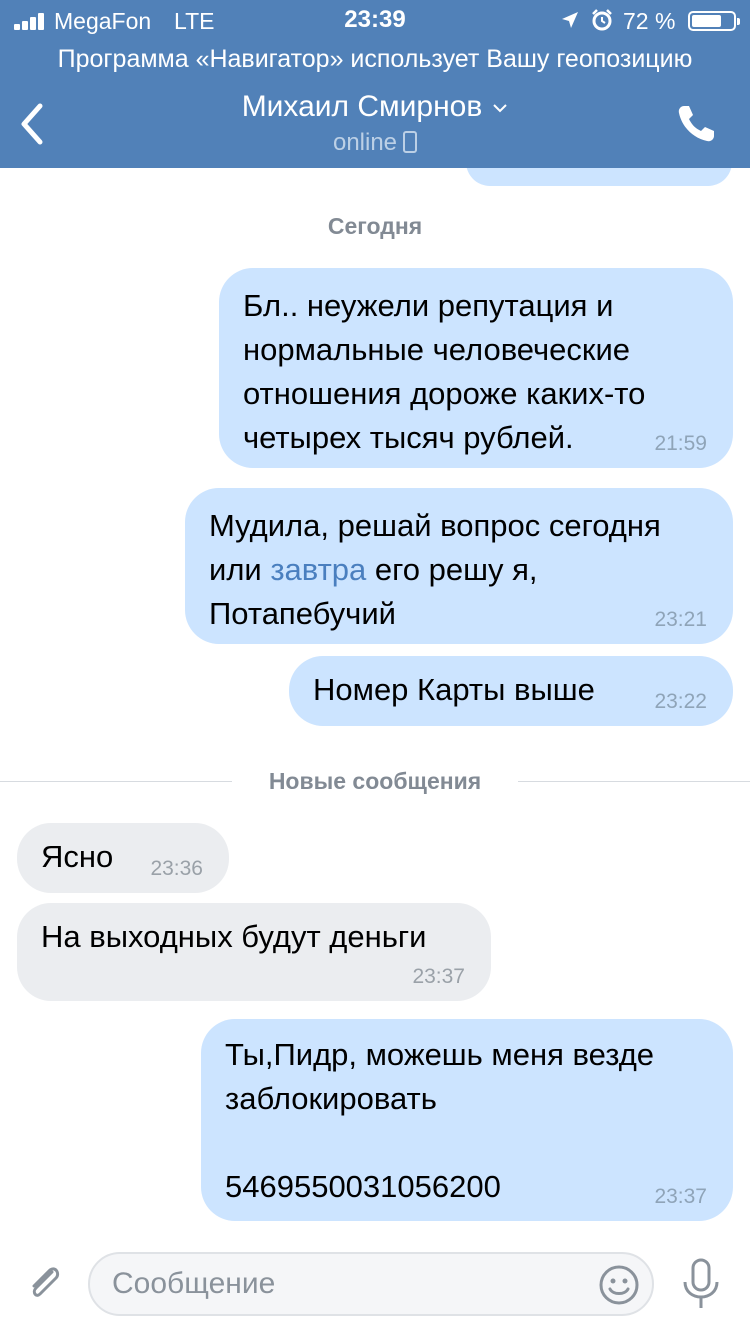 The image size is (750, 1334). Describe the element at coordinates (375, 226) in the screenshot. I see `day-separator: Сегодня` at that location.